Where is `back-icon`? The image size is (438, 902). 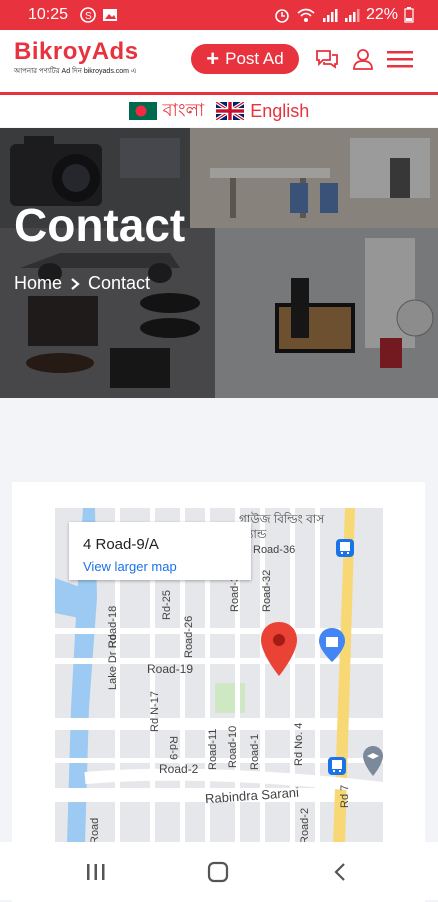
back-icon is located at coordinates (340, 872).